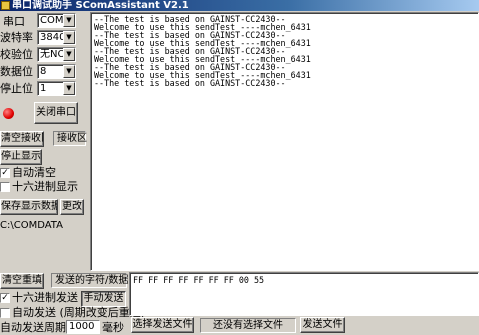 Image resolution: width=479 pixels, height=335 pixels. I want to click on save-path-text: C:\COMDATA, so click(31, 225).